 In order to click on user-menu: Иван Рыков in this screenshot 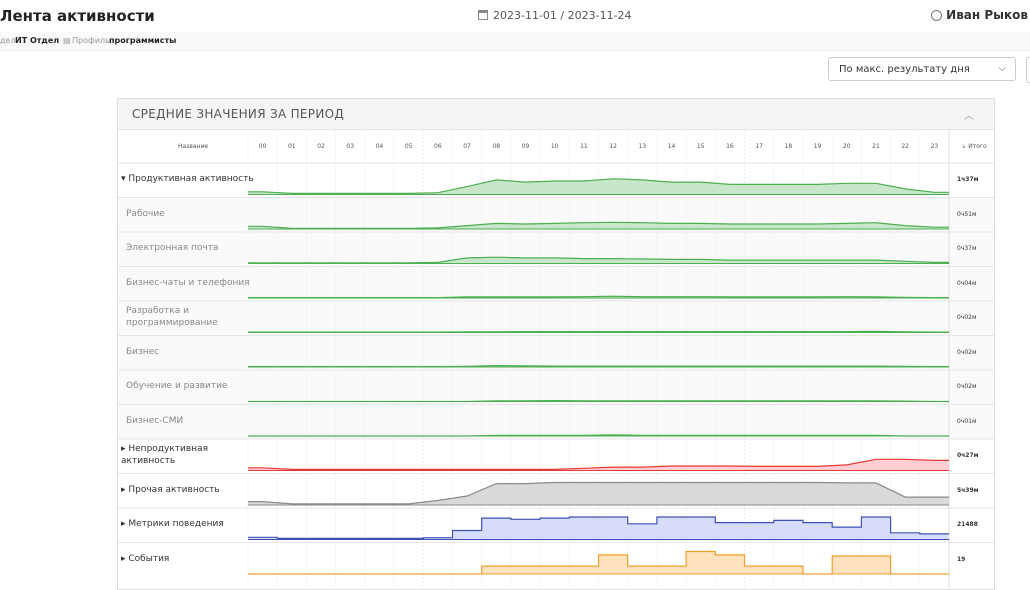, I will do `click(979, 15)`.